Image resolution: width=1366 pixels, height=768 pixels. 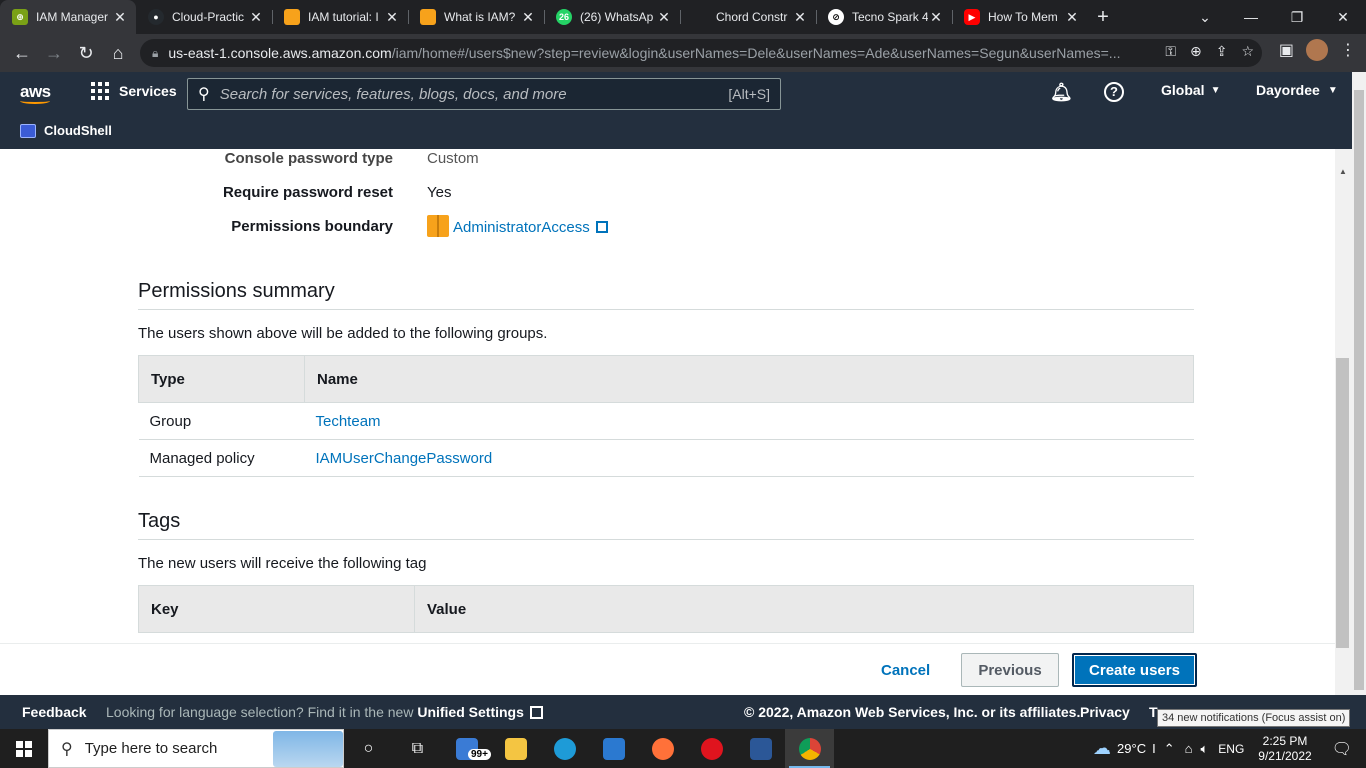 I want to click on volume-icon: 🔈︎, so click(x=1204, y=749).